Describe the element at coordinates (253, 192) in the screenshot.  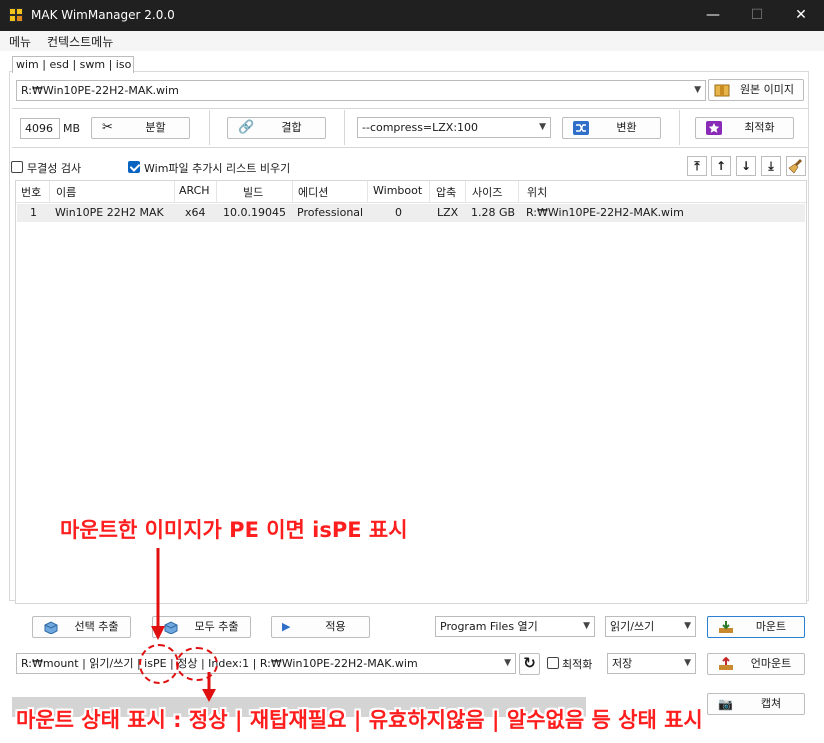
I see `col-header-build: 빌드` at that location.